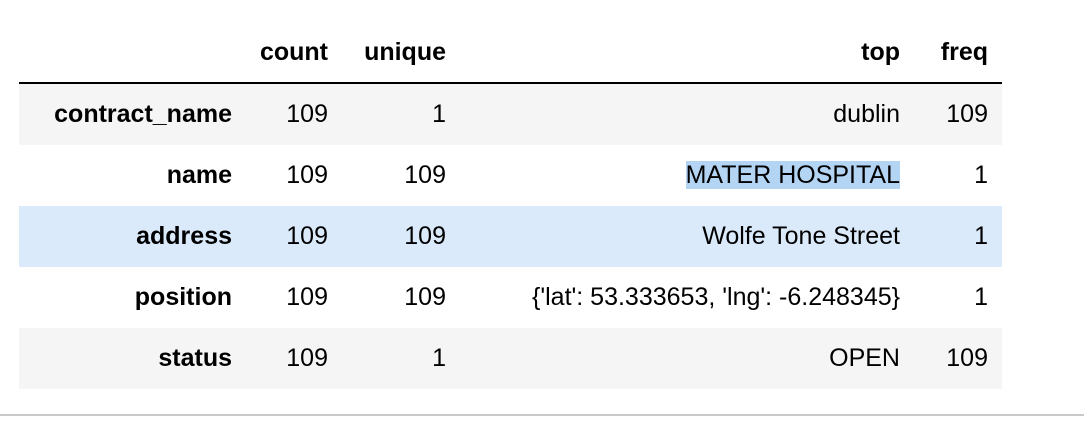 Image resolution: width=1084 pixels, height=422 pixels. I want to click on cell-top: Wolfe Tone Street, so click(687, 236).